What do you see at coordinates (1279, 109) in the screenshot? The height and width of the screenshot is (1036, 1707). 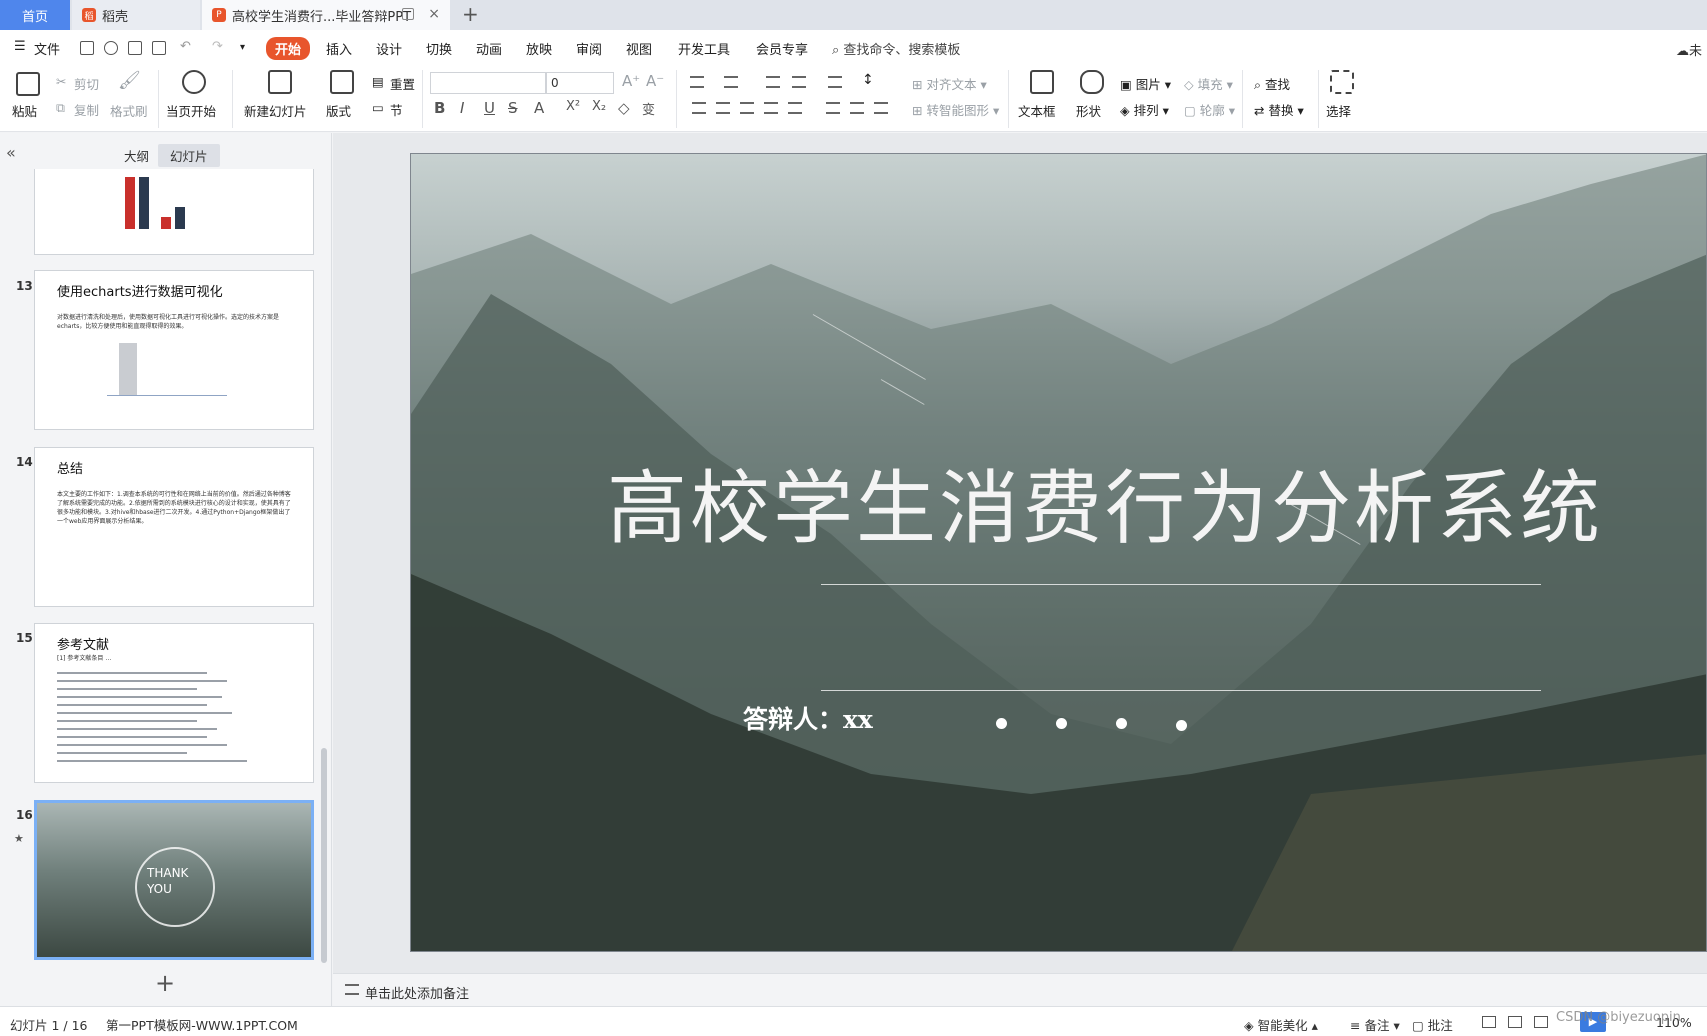 I see `replace-button: ⇄ 替换 ▾` at bounding box center [1279, 109].